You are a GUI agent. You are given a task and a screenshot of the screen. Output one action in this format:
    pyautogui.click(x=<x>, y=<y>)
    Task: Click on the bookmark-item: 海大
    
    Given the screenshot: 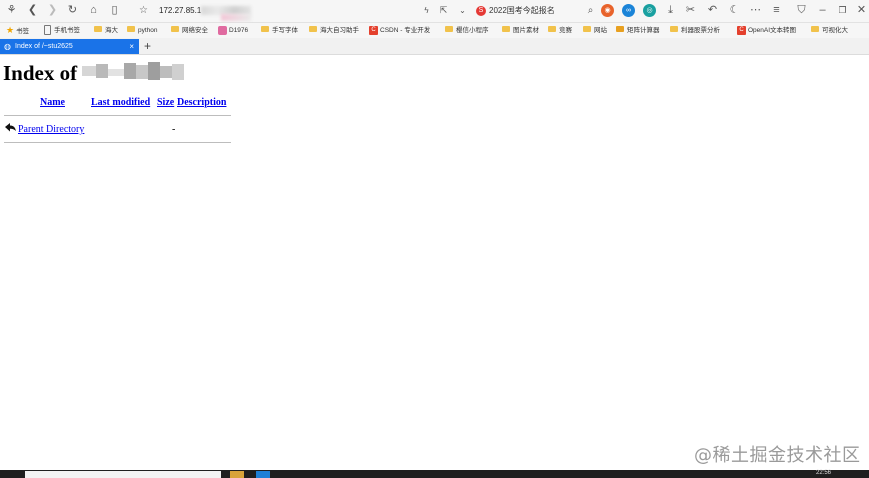 What is the action you would take?
    pyautogui.click(x=106, y=30)
    